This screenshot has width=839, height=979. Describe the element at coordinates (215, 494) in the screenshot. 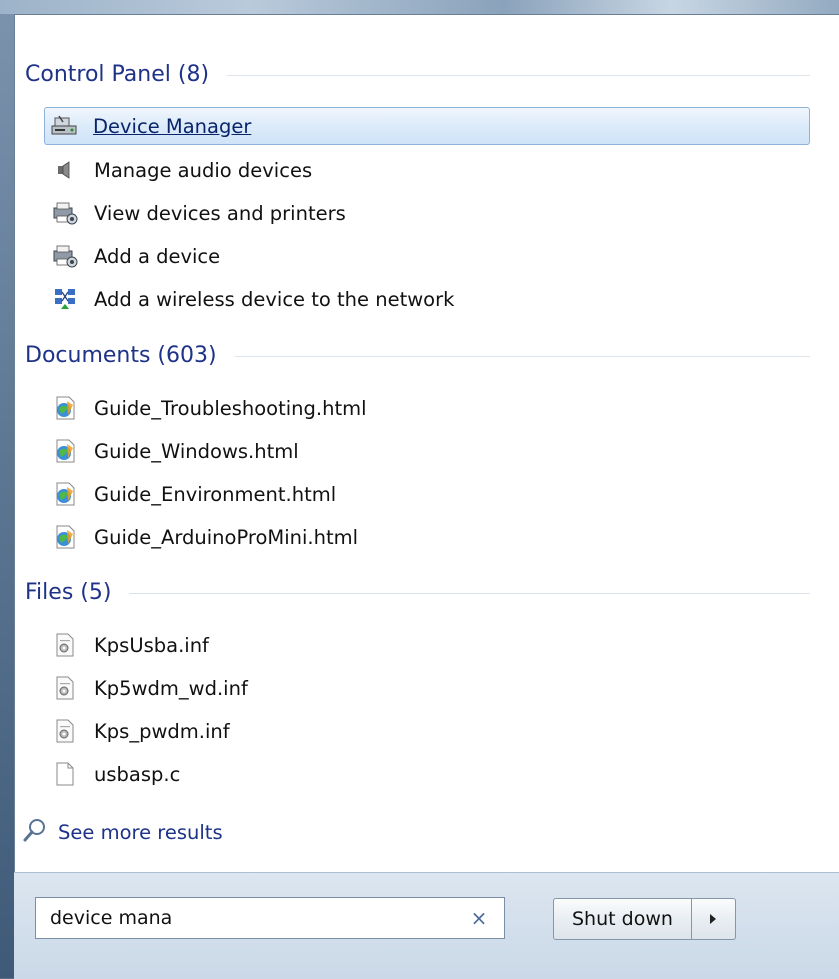

I see `result-label: Guide_Environment.html` at that location.